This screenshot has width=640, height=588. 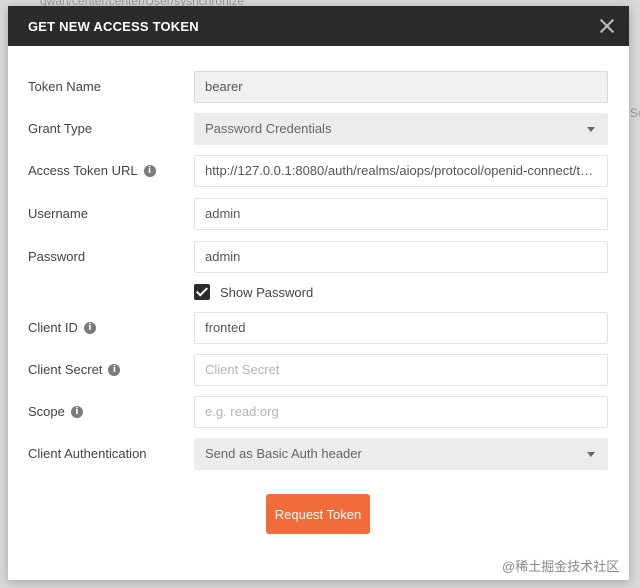 I want to click on scope-input: e.g. read:org, so click(x=401, y=412).